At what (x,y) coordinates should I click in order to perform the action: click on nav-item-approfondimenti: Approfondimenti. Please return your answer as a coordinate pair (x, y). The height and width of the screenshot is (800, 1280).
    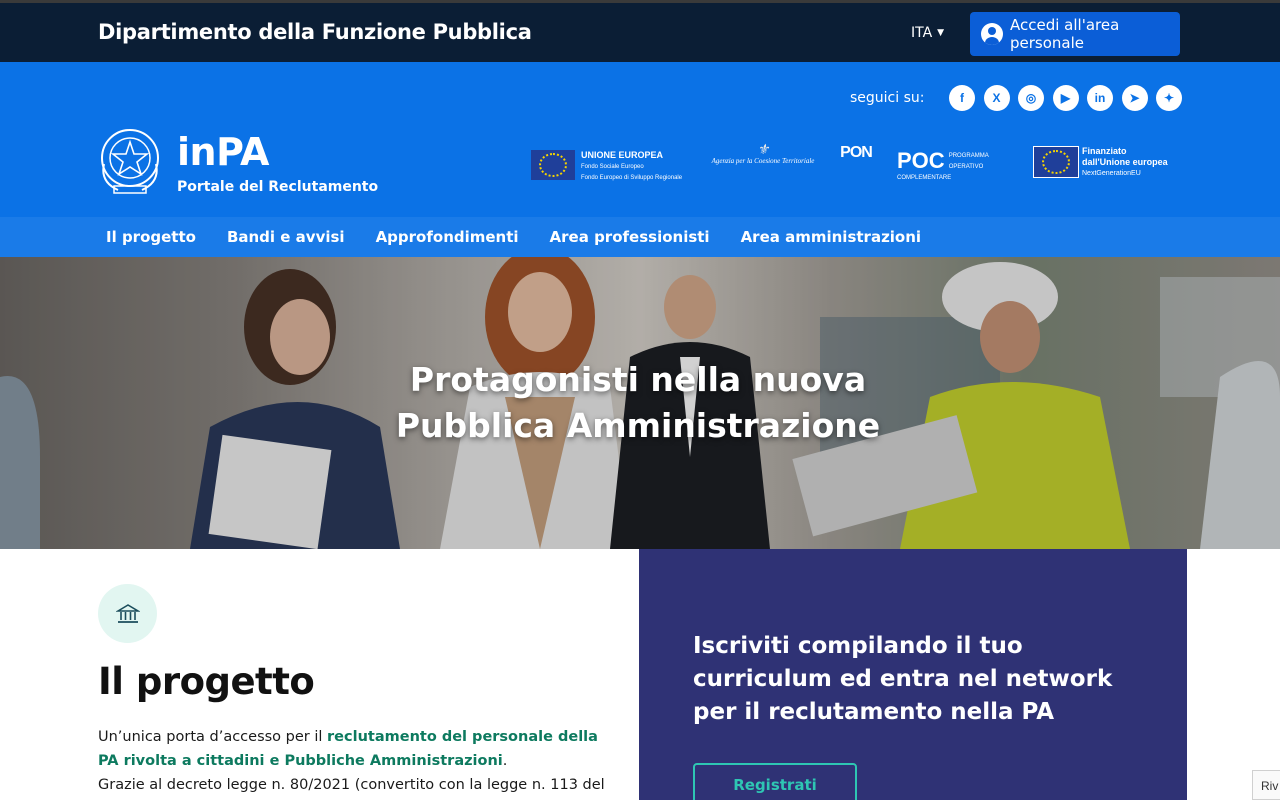
    Looking at the image, I should click on (447, 237).